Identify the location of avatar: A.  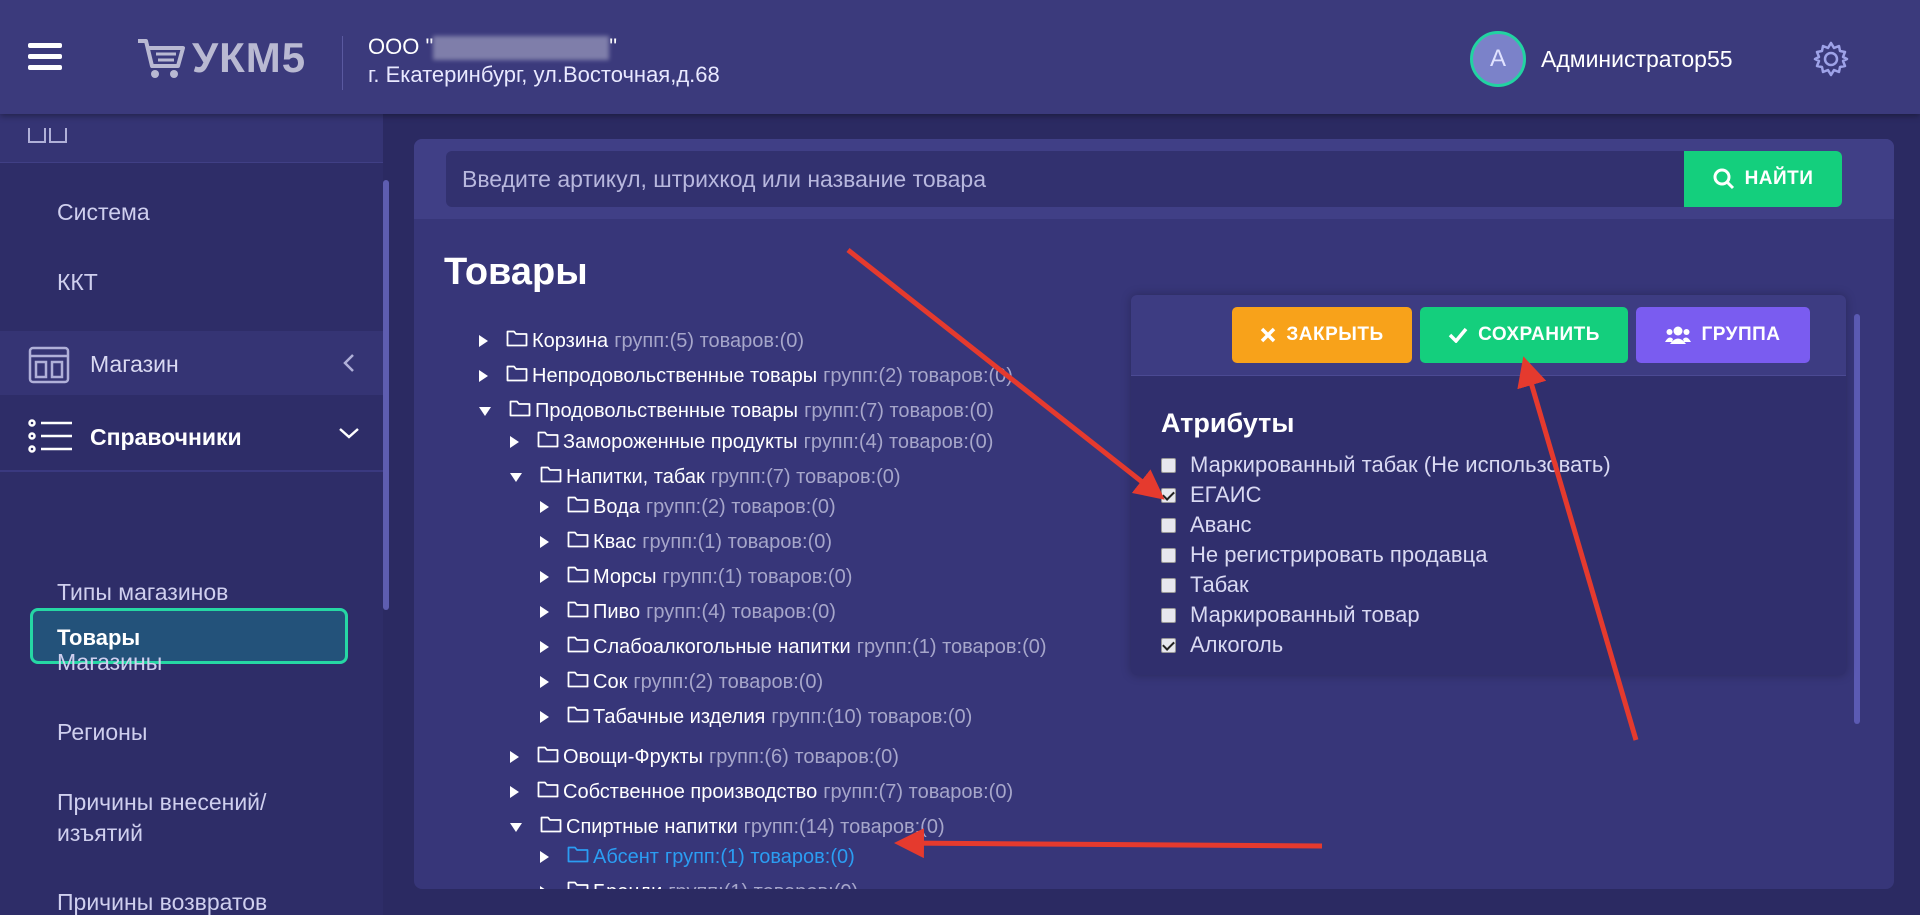
(1498, 59).